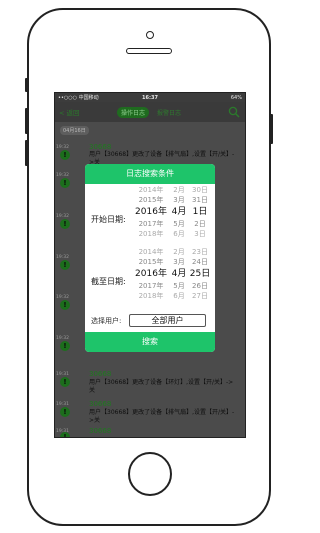 This screenshot has width=320, height=533. Describe the element at coordinates (150, 174) in the screenshot. I see `dialog-title: 日志搜索条件` at that location.